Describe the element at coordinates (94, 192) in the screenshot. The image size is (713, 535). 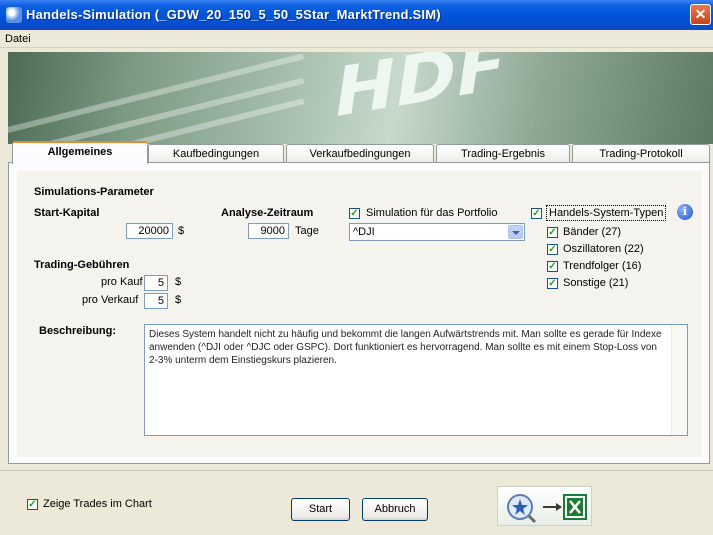
I see `section-title: Simulations-Parameter` at that location.